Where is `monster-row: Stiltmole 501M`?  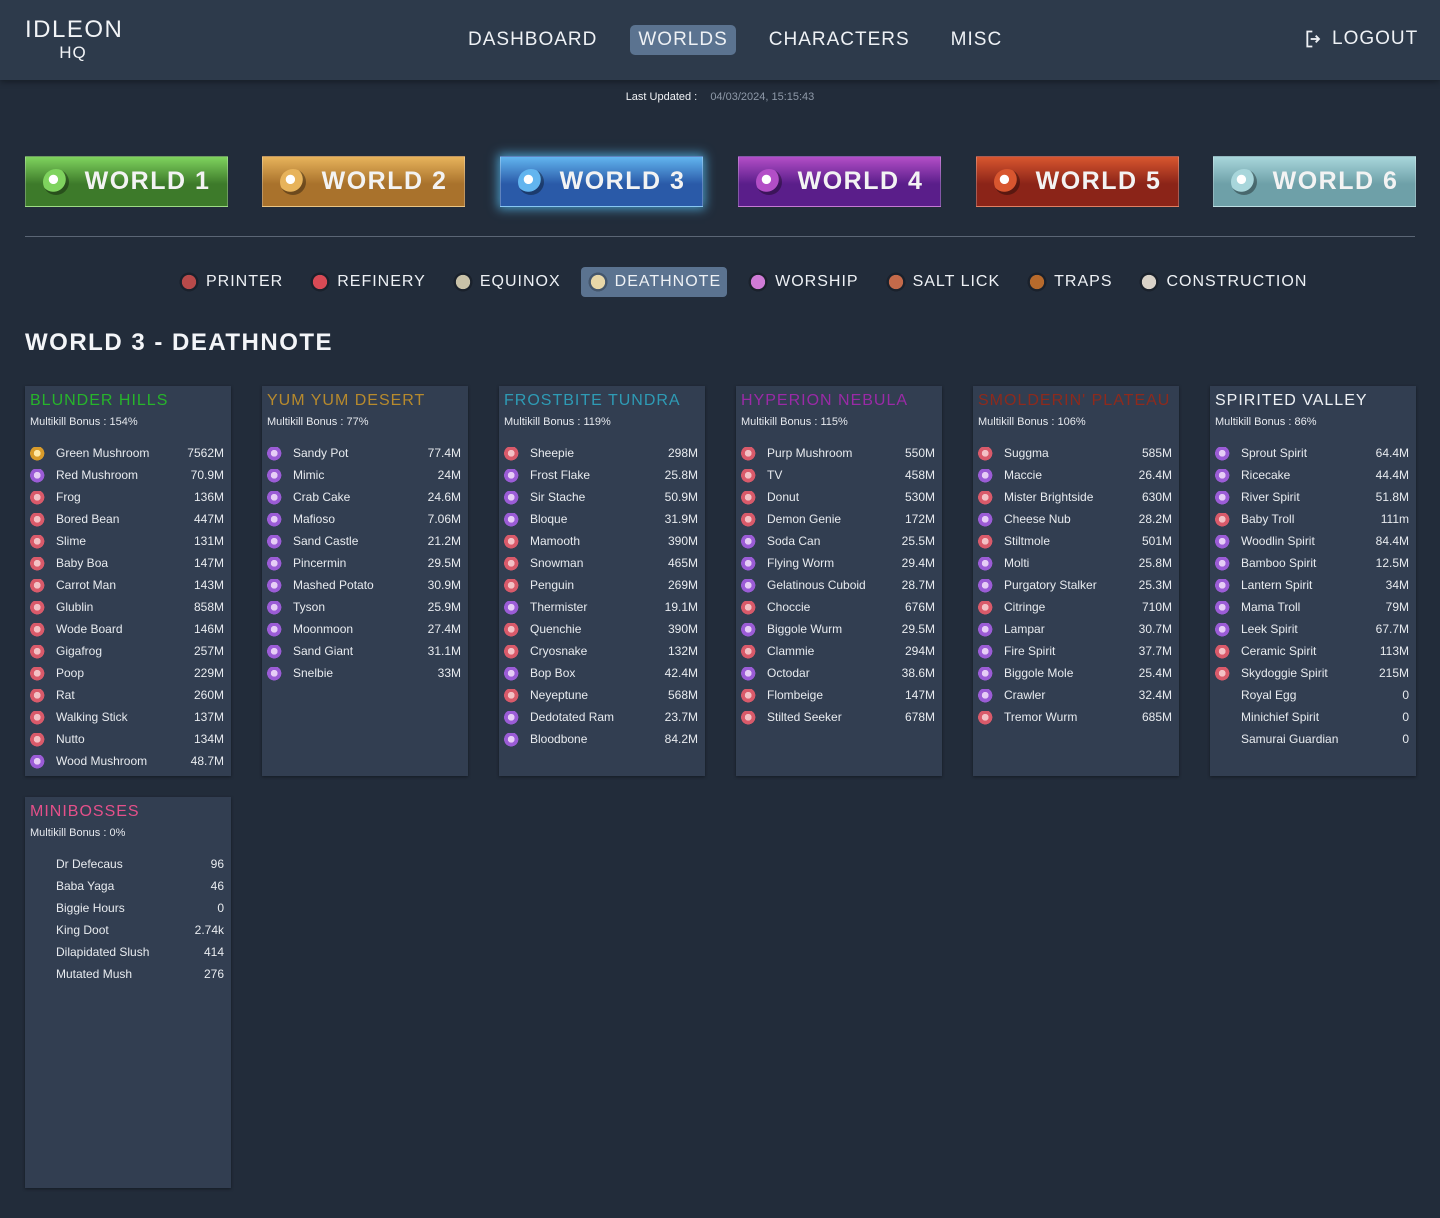 monster-row: Stiltmole 501M is located at coordinates (1075, 542).